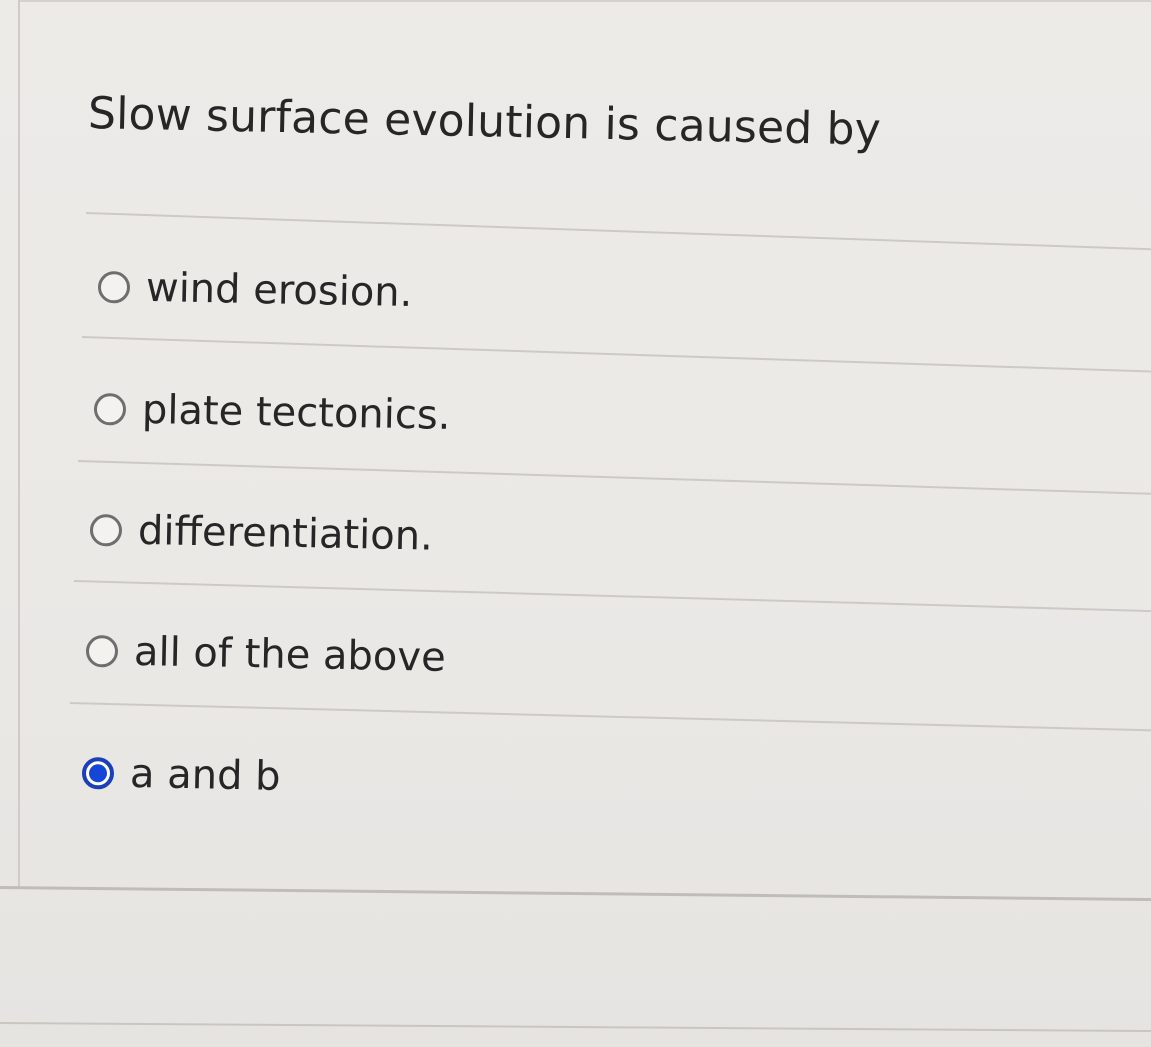 This screenshot has width=1151, height=1047. I want to click on option-differentiation: differentiation., so click(261, 533).